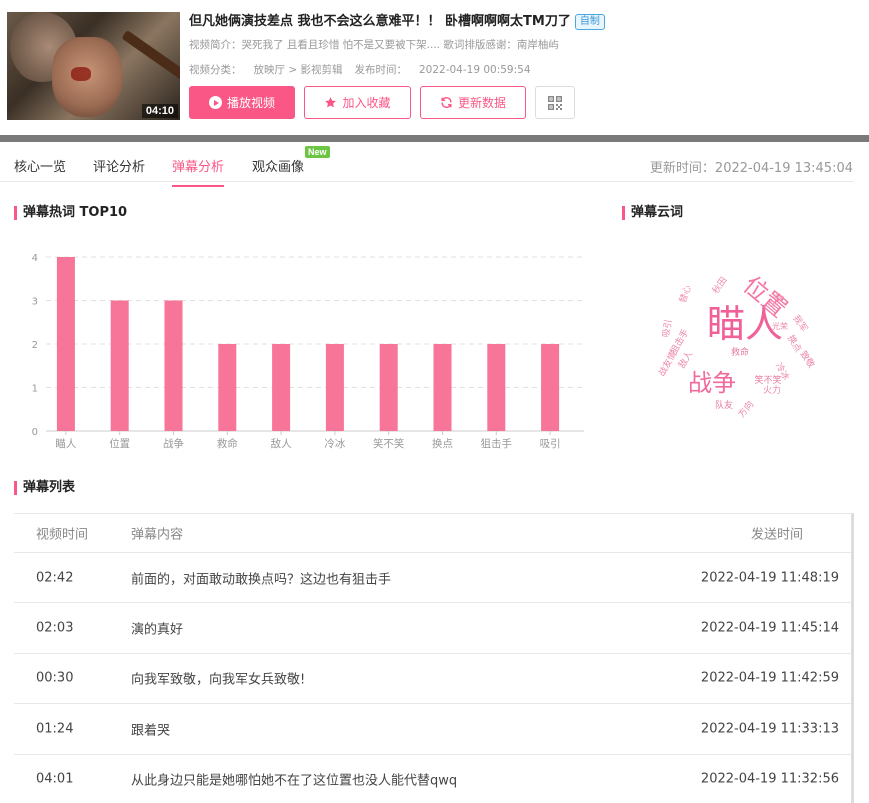 The width and height of the screenshot is (869, 803). I want to click on self-made-badge: 自制, so click(589, 22).